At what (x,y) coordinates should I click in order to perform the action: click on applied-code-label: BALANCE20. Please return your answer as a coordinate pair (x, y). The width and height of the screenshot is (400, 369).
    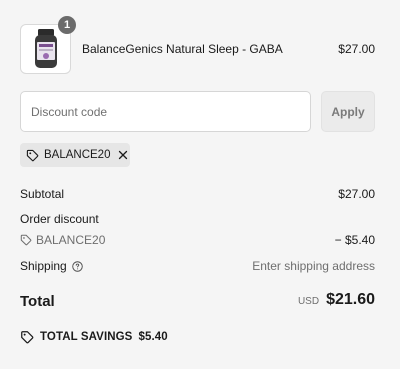
    Looking at the image, I should click on (77, 155).